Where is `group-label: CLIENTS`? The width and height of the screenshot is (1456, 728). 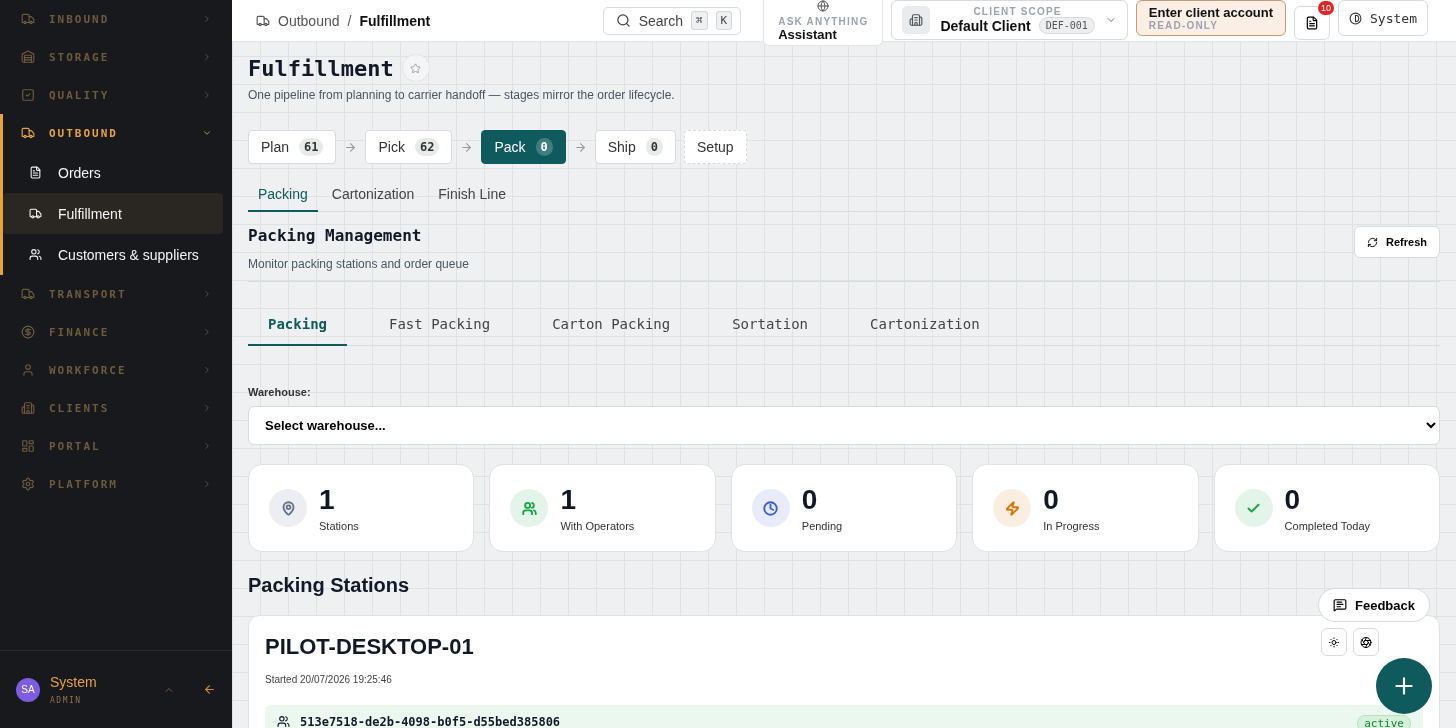 group-label: CLIENTS is located at coordinates (80, 408).